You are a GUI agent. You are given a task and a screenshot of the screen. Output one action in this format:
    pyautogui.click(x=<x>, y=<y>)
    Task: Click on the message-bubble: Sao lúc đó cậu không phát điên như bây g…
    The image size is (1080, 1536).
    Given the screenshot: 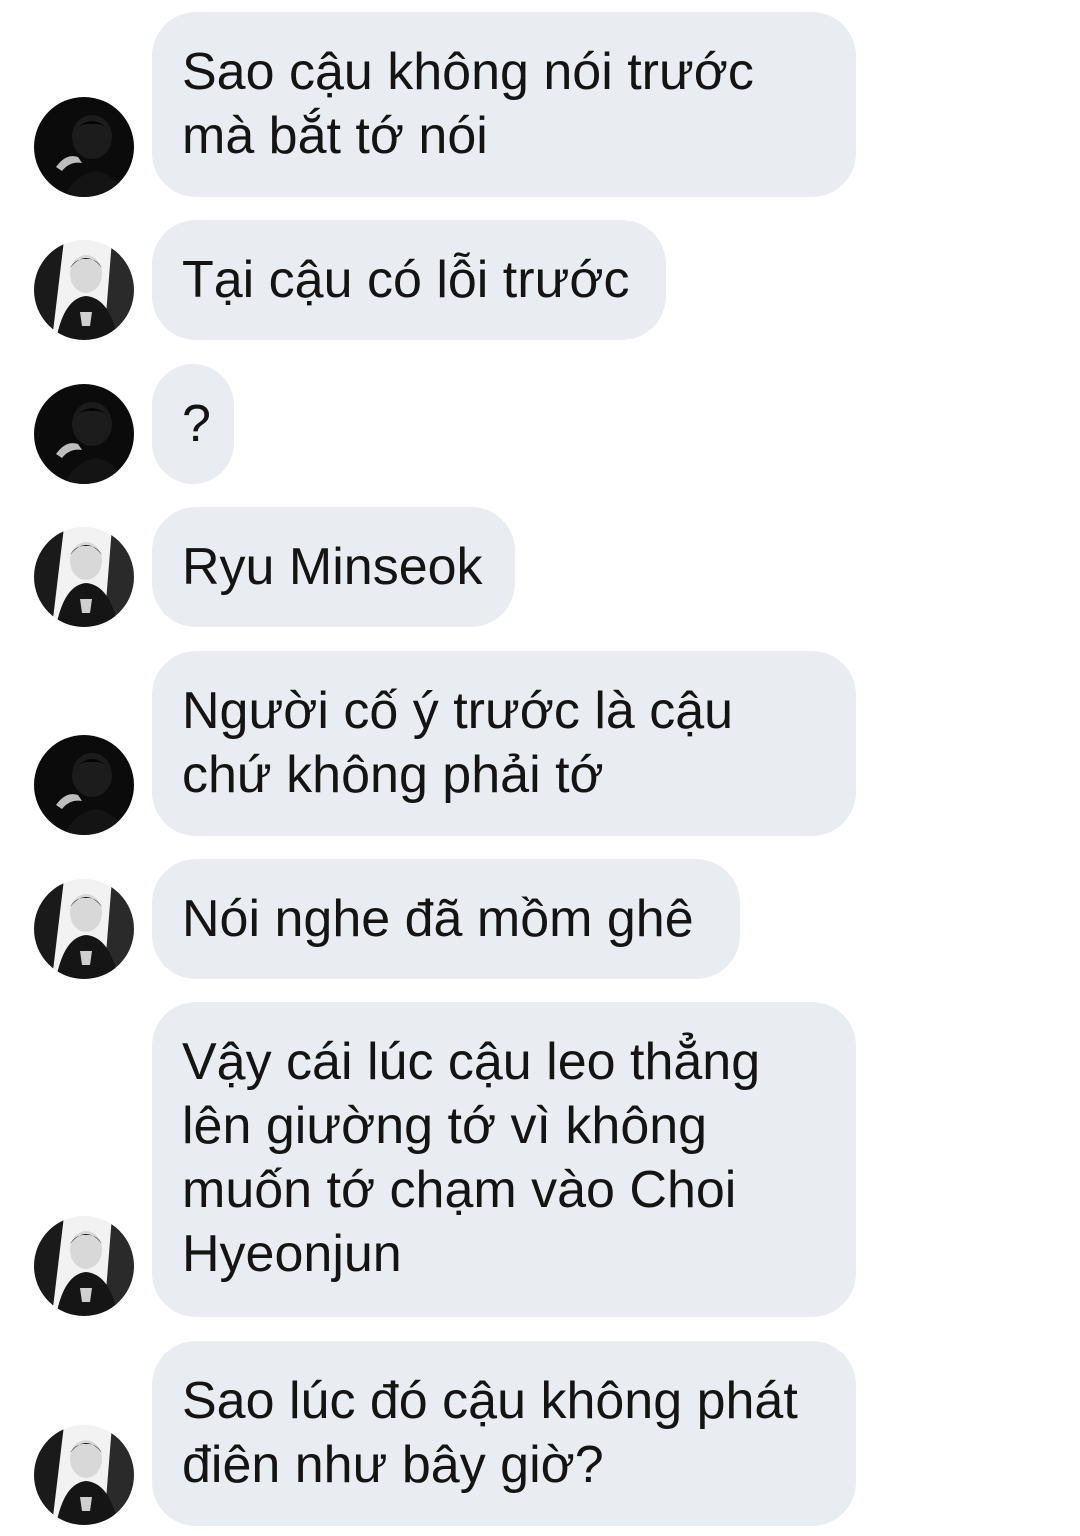 What is the action you would take?
    pyautogui.click(x=504, y=1433)
    